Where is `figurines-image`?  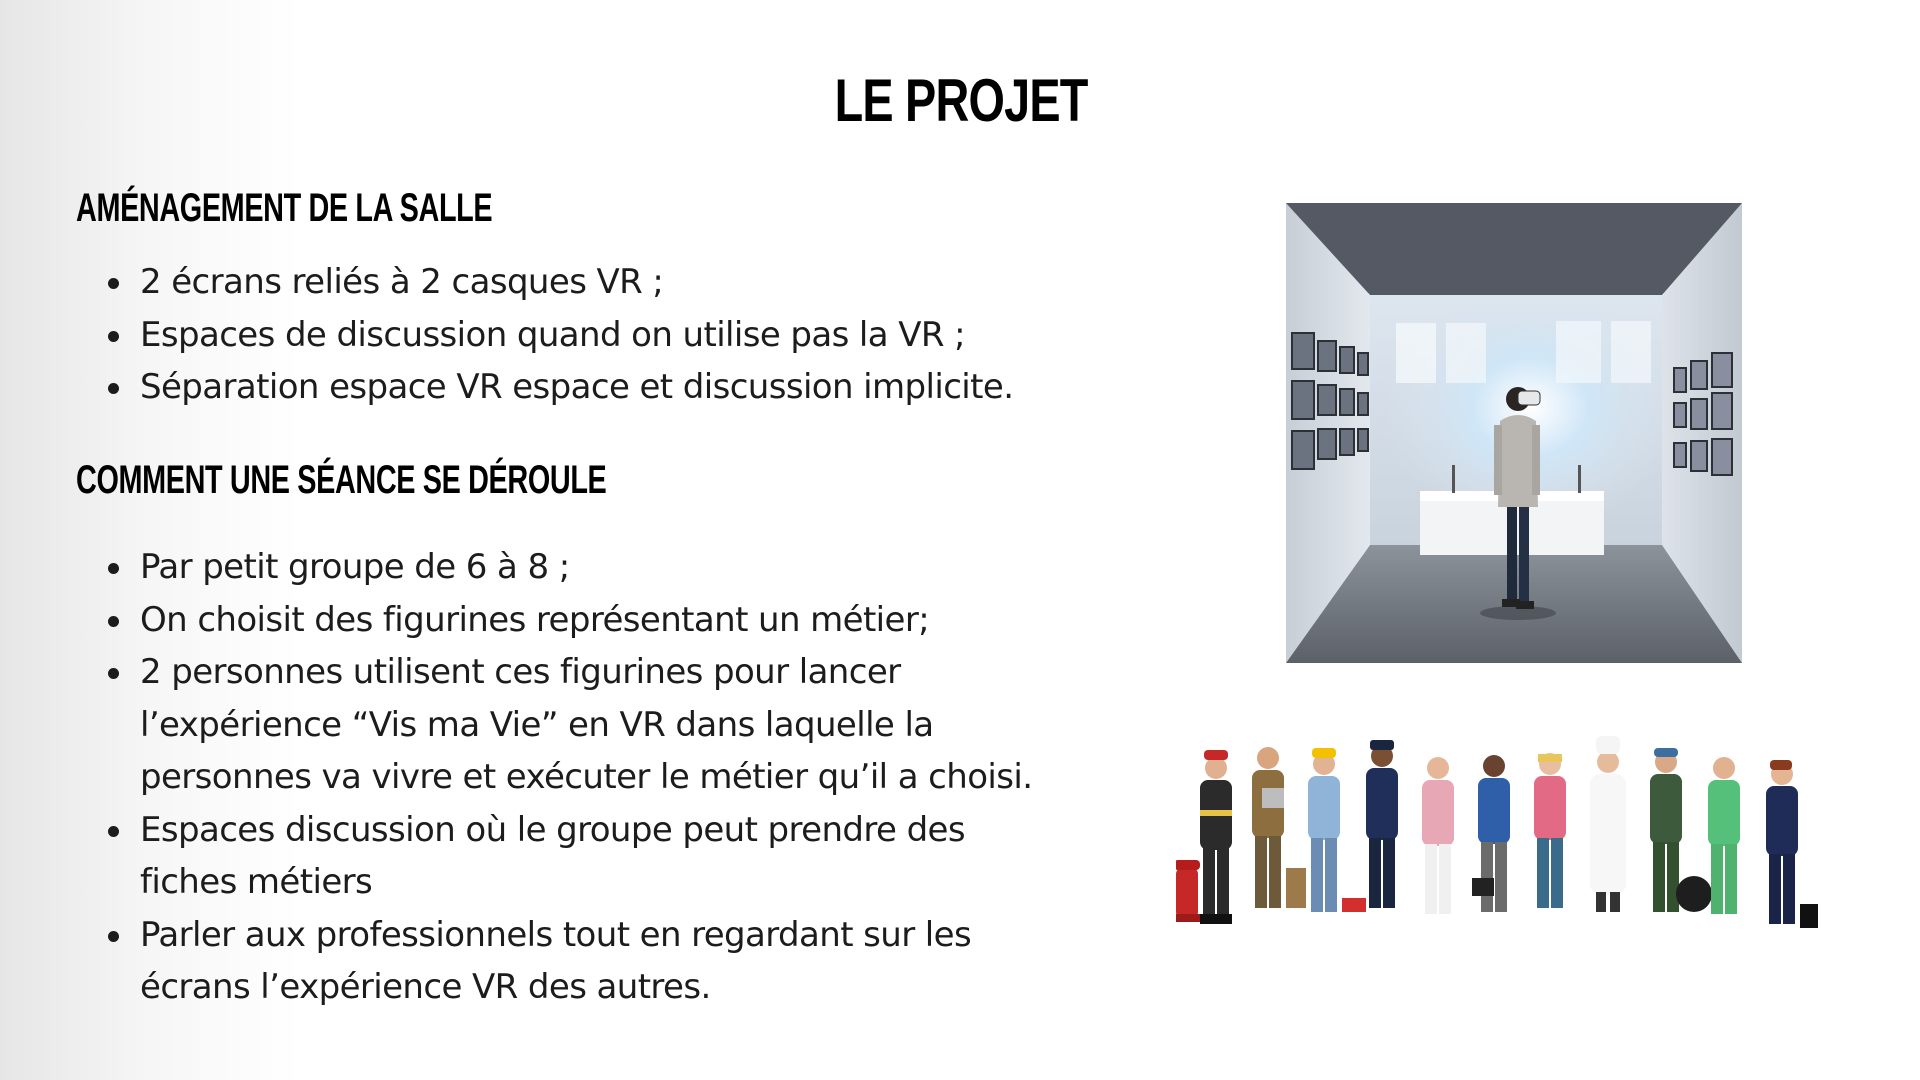 figurines-image is located at coordinates (1514, 843).